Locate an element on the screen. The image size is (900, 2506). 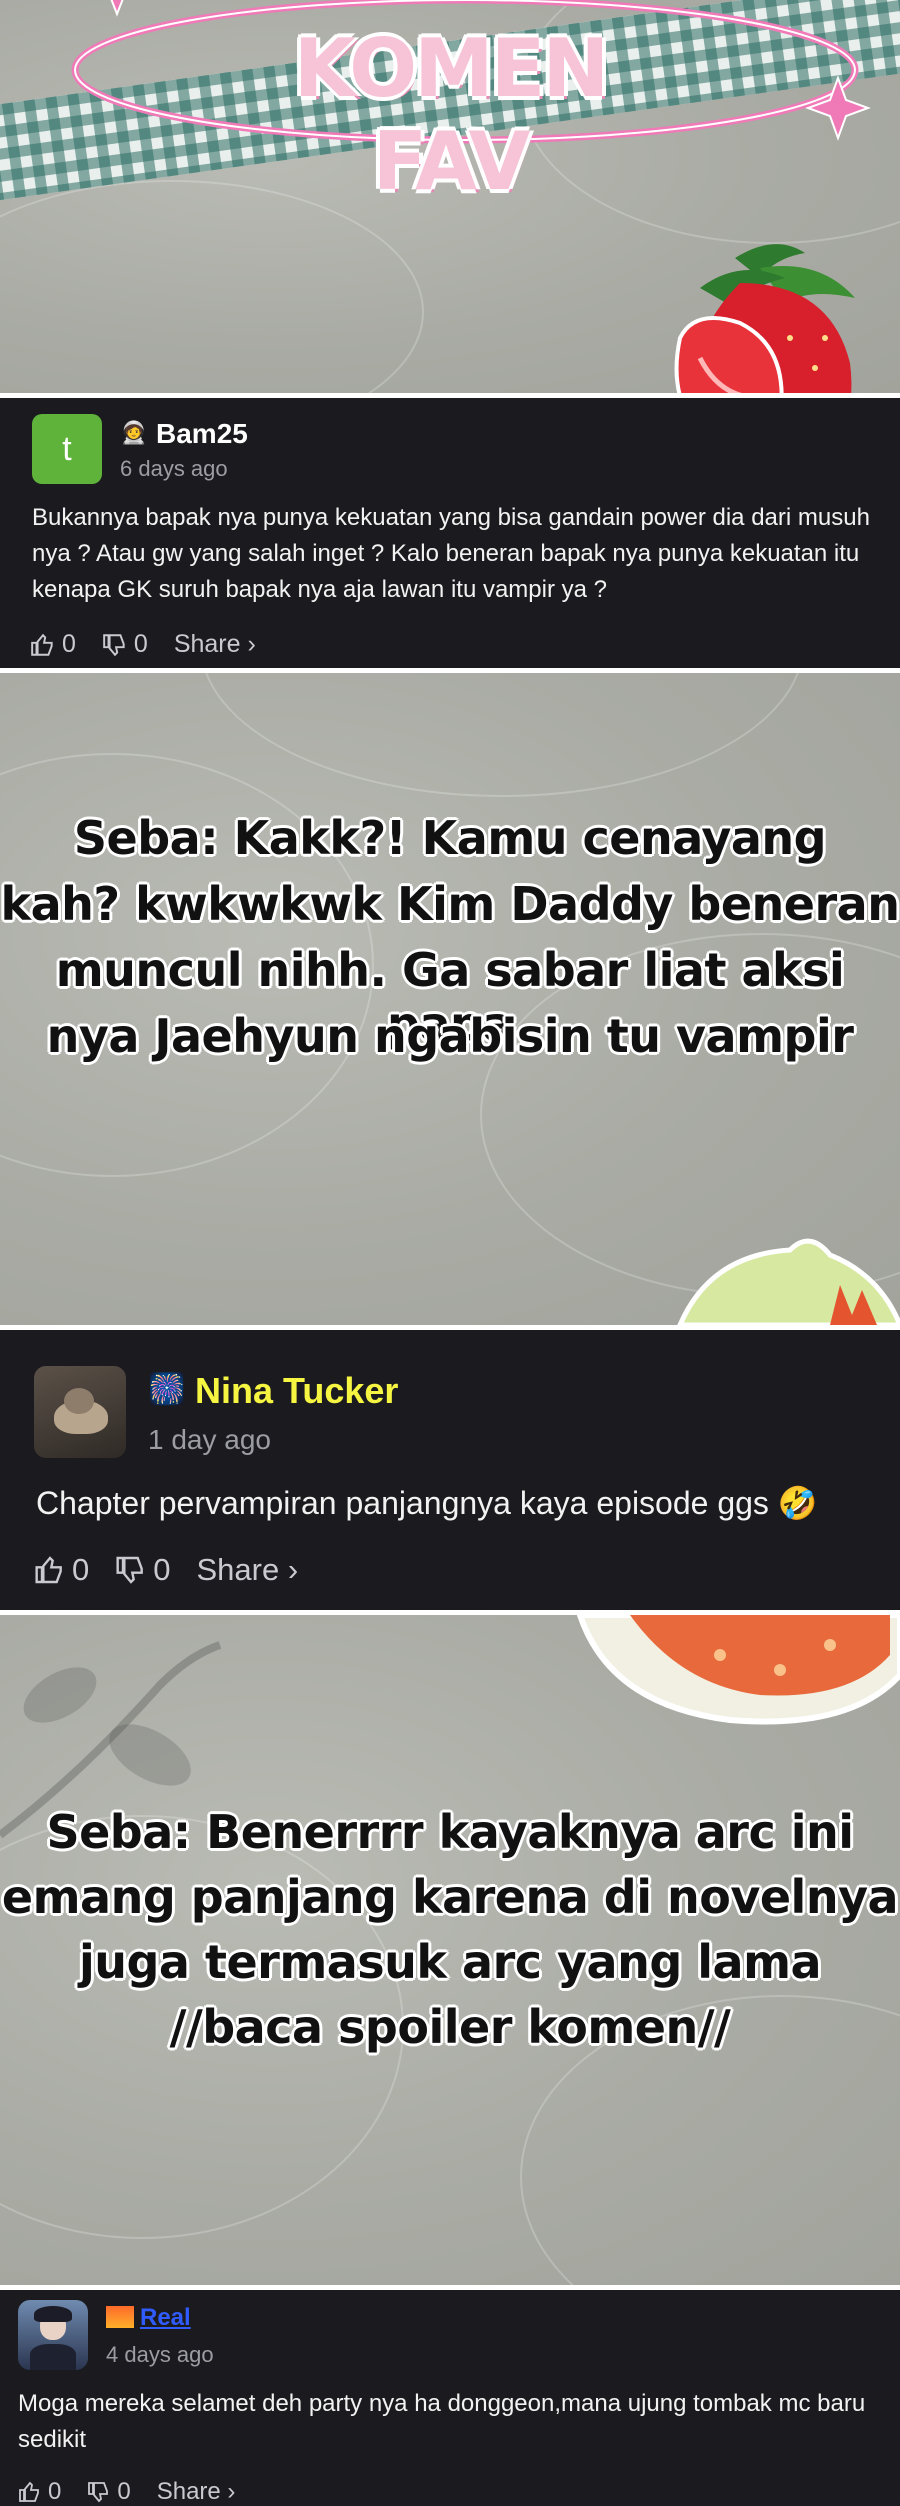
reply-text-line: Seba: Kakk?! Kamu cenayang is located at coordinates (450, 838).